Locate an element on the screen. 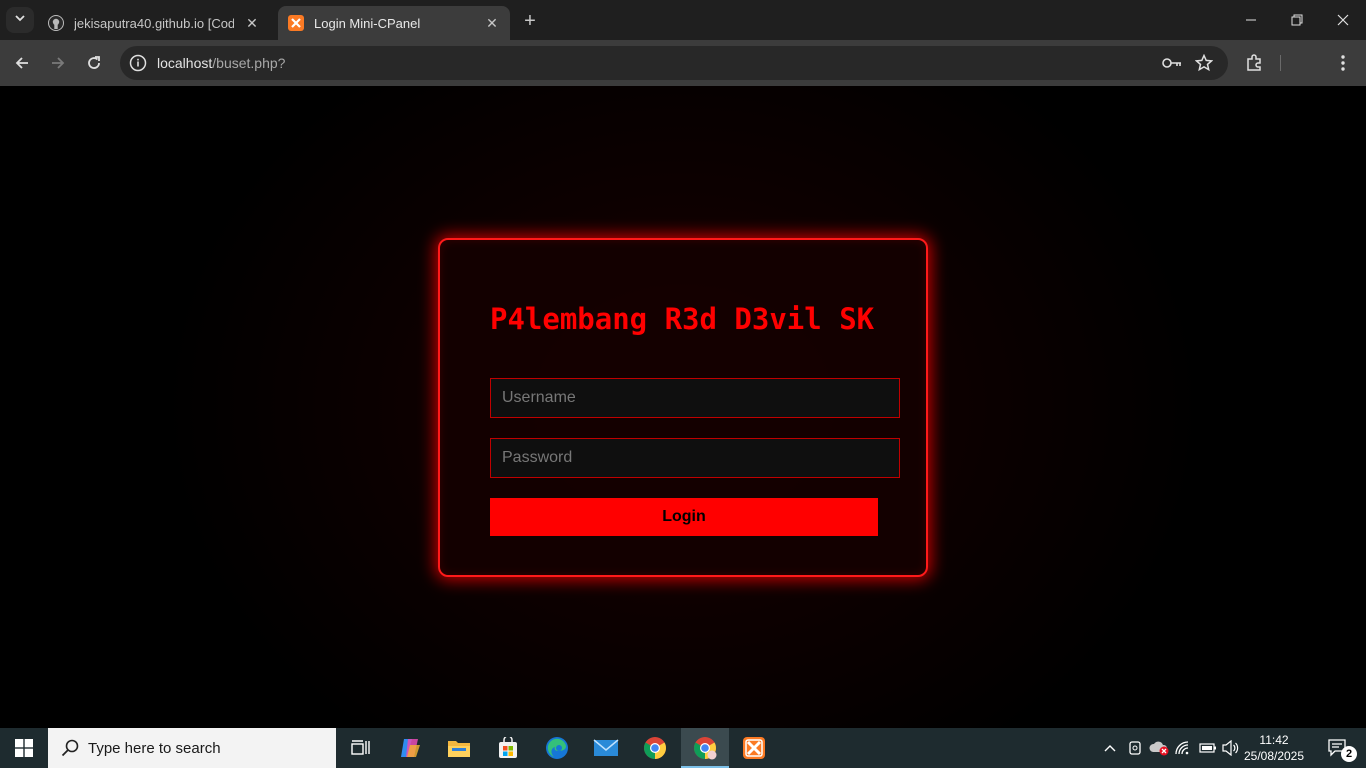 This screenshot has width=1366, height=768. tab-search-button is located at coordinates (20, 20).